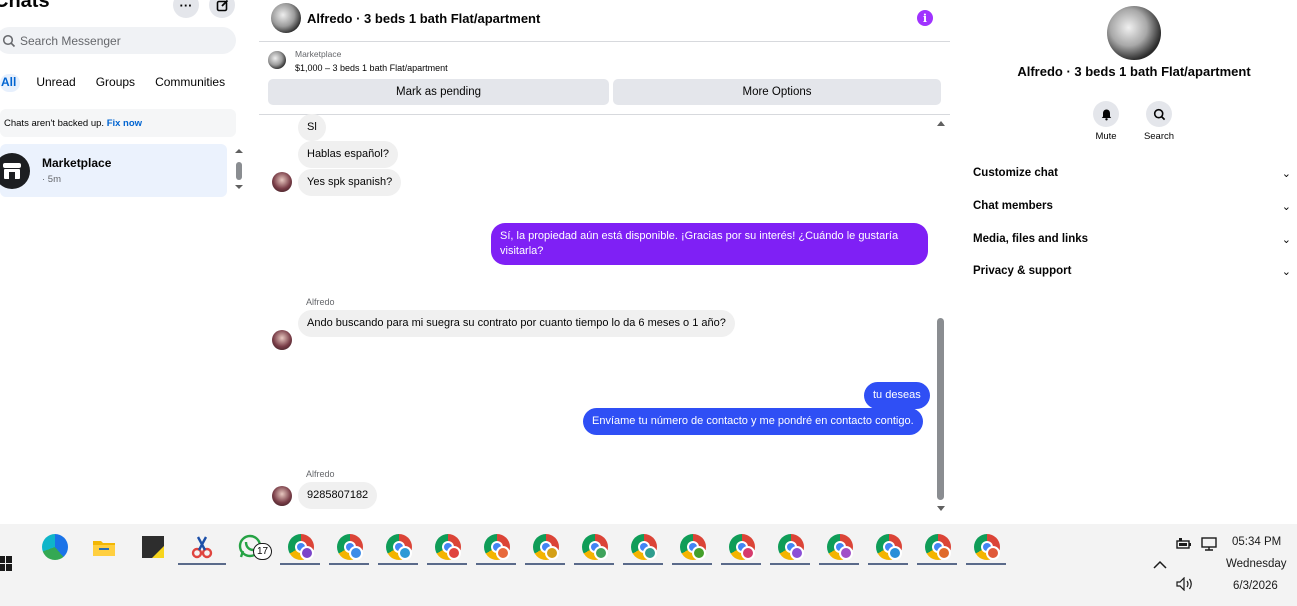 The width and height of the screenshot is (1297, 606). I want to click on windows-taskbar: 17 05:34 PM Wednesday 6/3/2026, so click(648, 565).